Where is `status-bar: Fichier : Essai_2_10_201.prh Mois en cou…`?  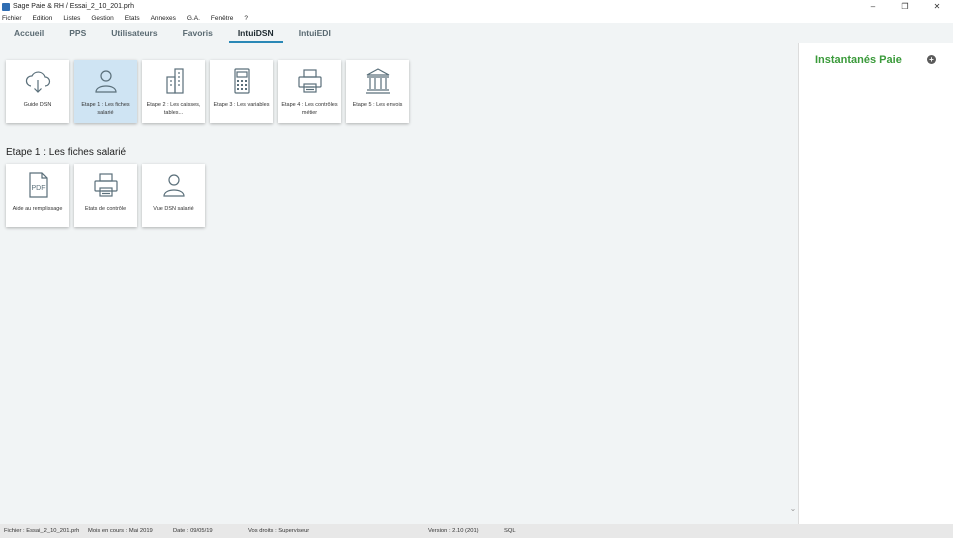
status-bar: Fichier : Essai_2_10_201.prh Mois en cou… is located at coordinates (476, 531).